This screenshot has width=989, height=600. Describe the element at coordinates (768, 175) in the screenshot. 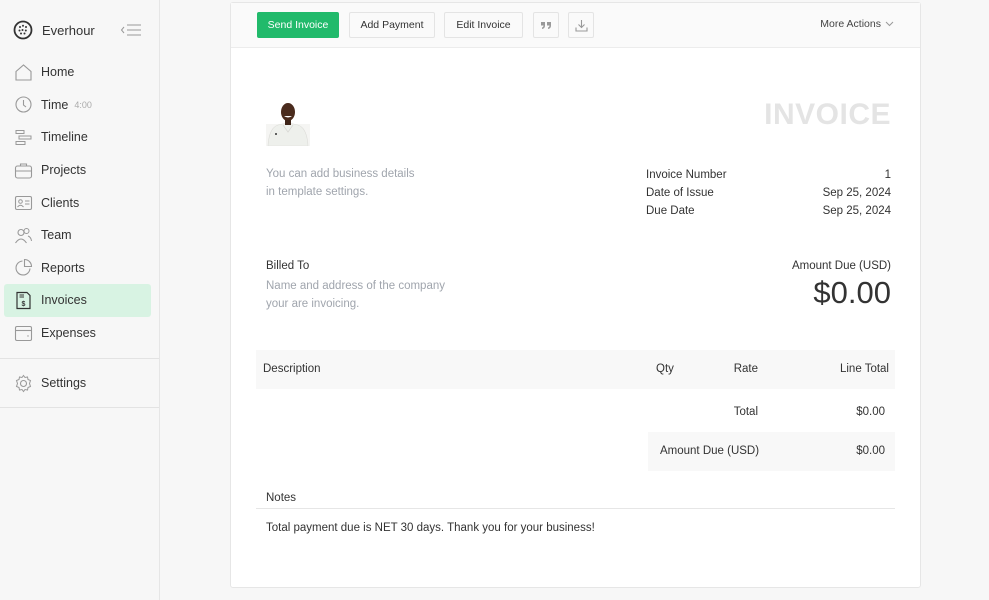

I see `invoice-number-row: Invoice Number 1` at that location.